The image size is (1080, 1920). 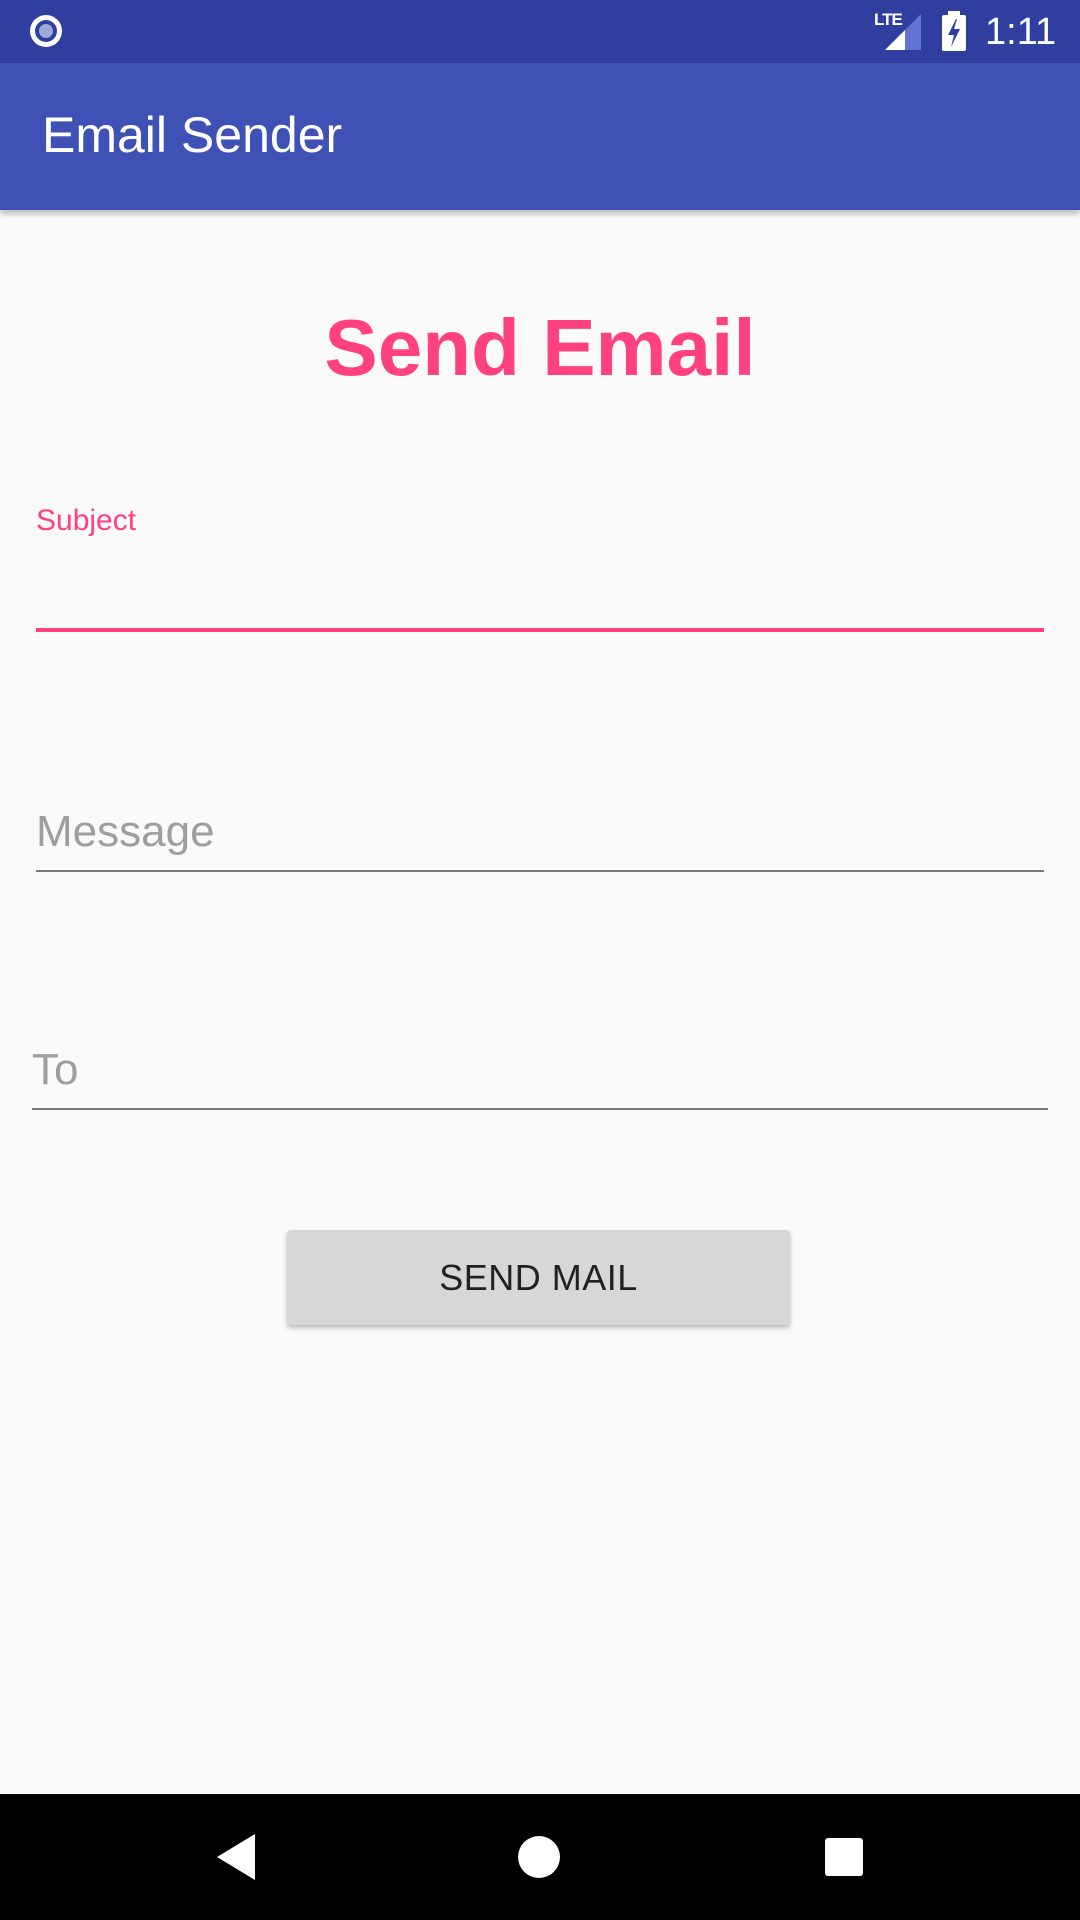 What do you see at coordinates (1021, 32) in the screenshot?
I see `status-time: 1:11` at bounding box center [1021, 32].